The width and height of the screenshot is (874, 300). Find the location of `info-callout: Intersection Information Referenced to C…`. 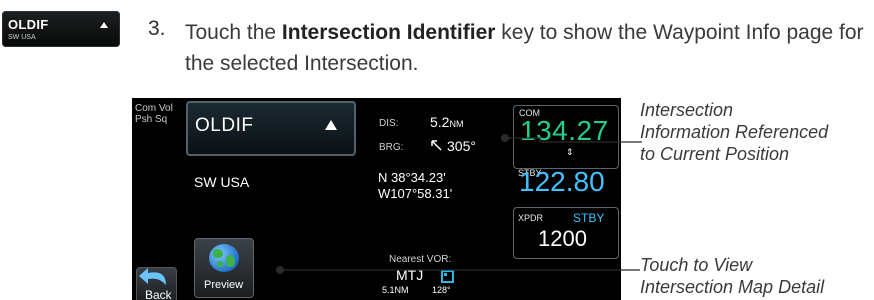

info-callout: Intersection Information Referenced to C… is located at coordinates (734, 132).